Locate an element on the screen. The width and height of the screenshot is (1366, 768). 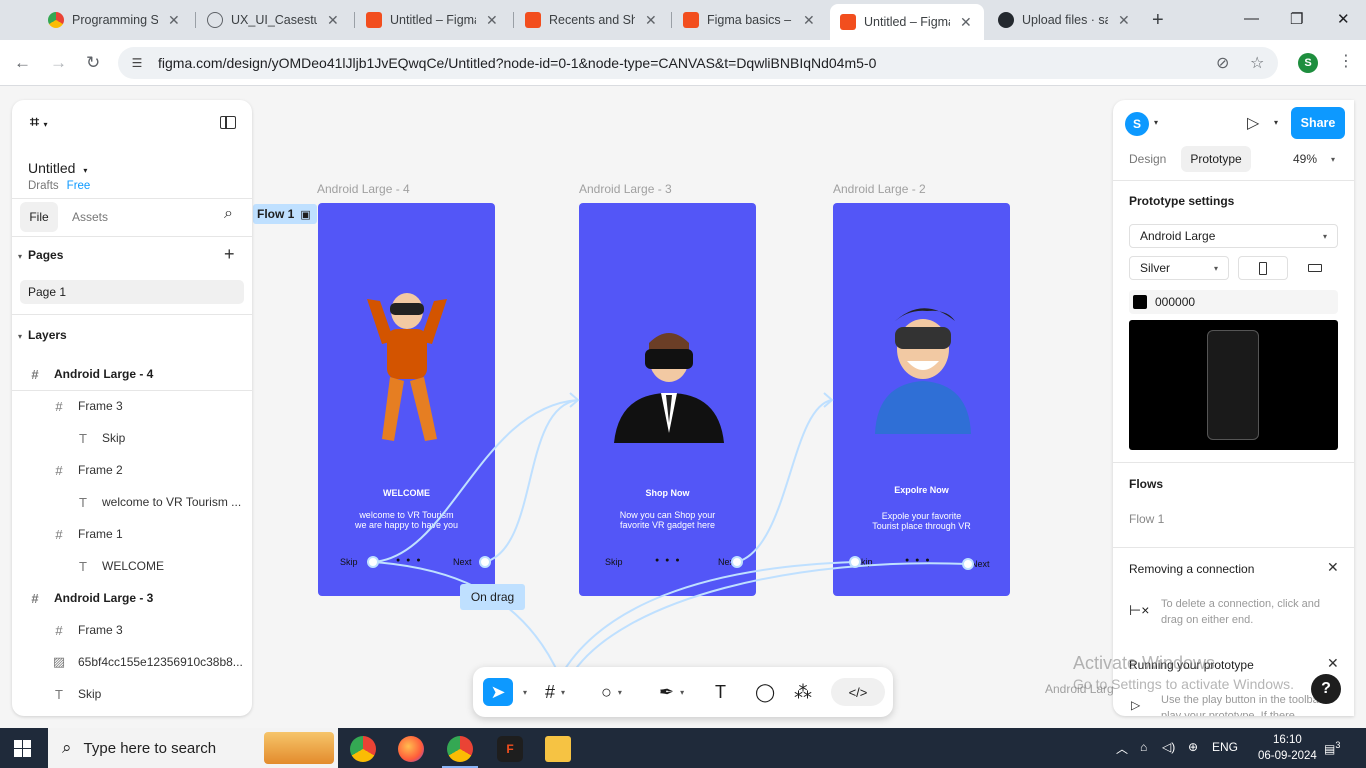
tab-assets: Assets is located at coordinates (90, 217).